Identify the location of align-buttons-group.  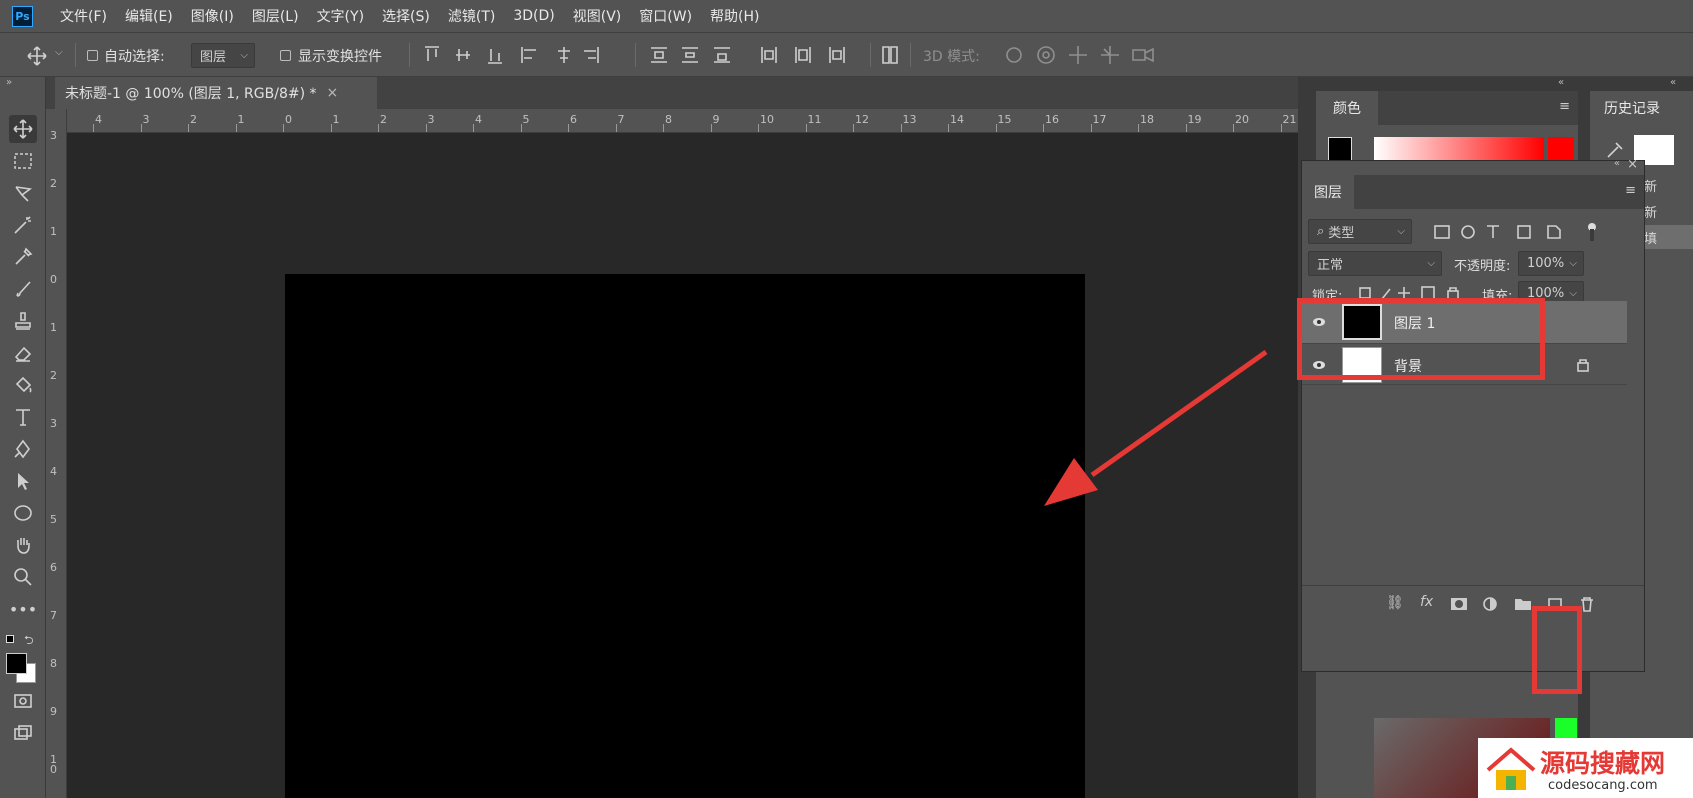
(482, 55).